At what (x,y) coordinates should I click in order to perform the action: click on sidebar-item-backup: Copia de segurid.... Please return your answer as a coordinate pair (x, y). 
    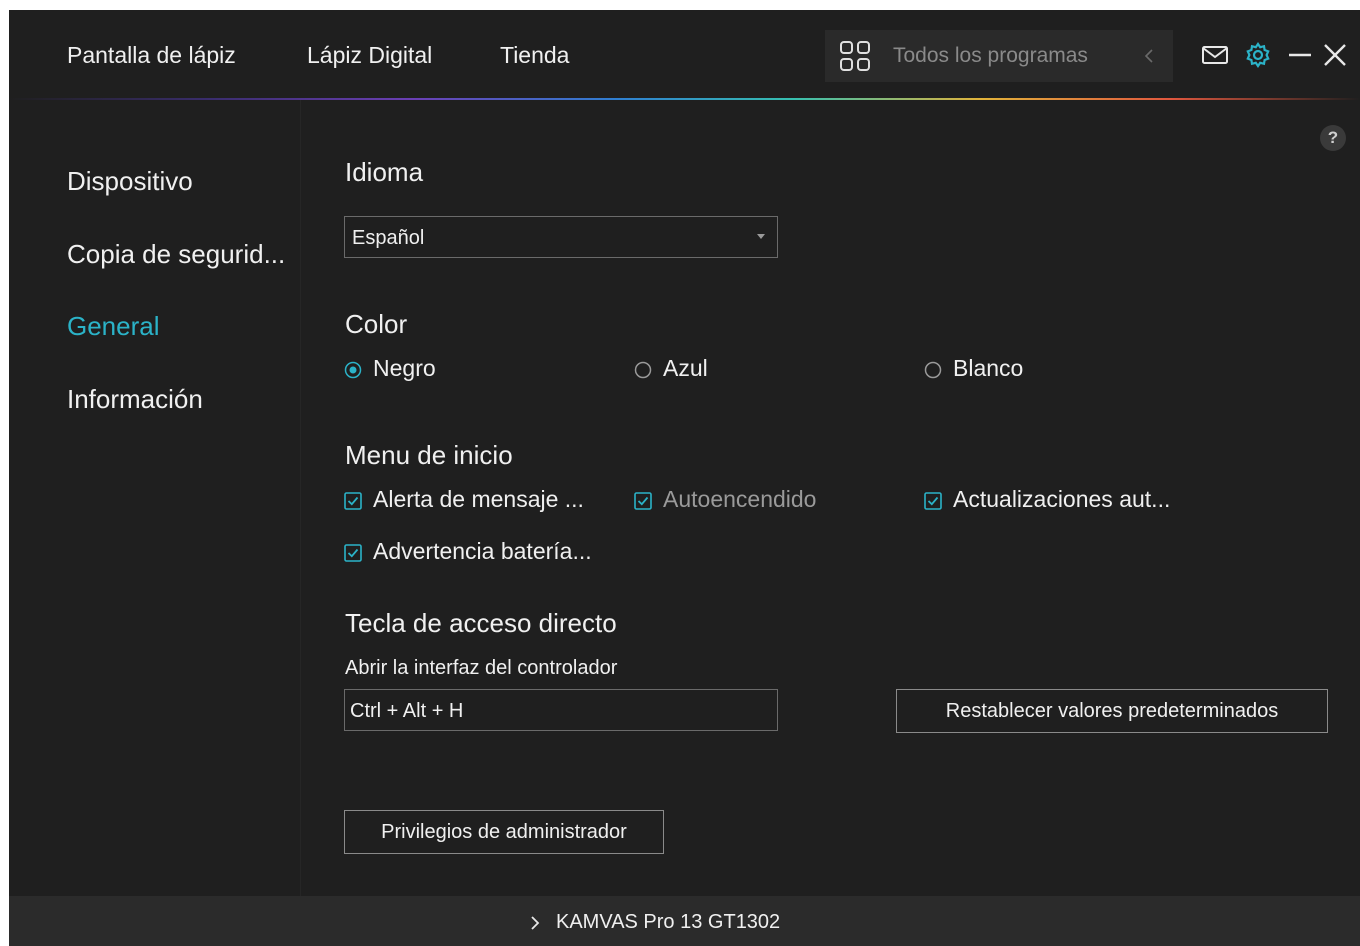
    Looking at the image, I should click on (176, 254).